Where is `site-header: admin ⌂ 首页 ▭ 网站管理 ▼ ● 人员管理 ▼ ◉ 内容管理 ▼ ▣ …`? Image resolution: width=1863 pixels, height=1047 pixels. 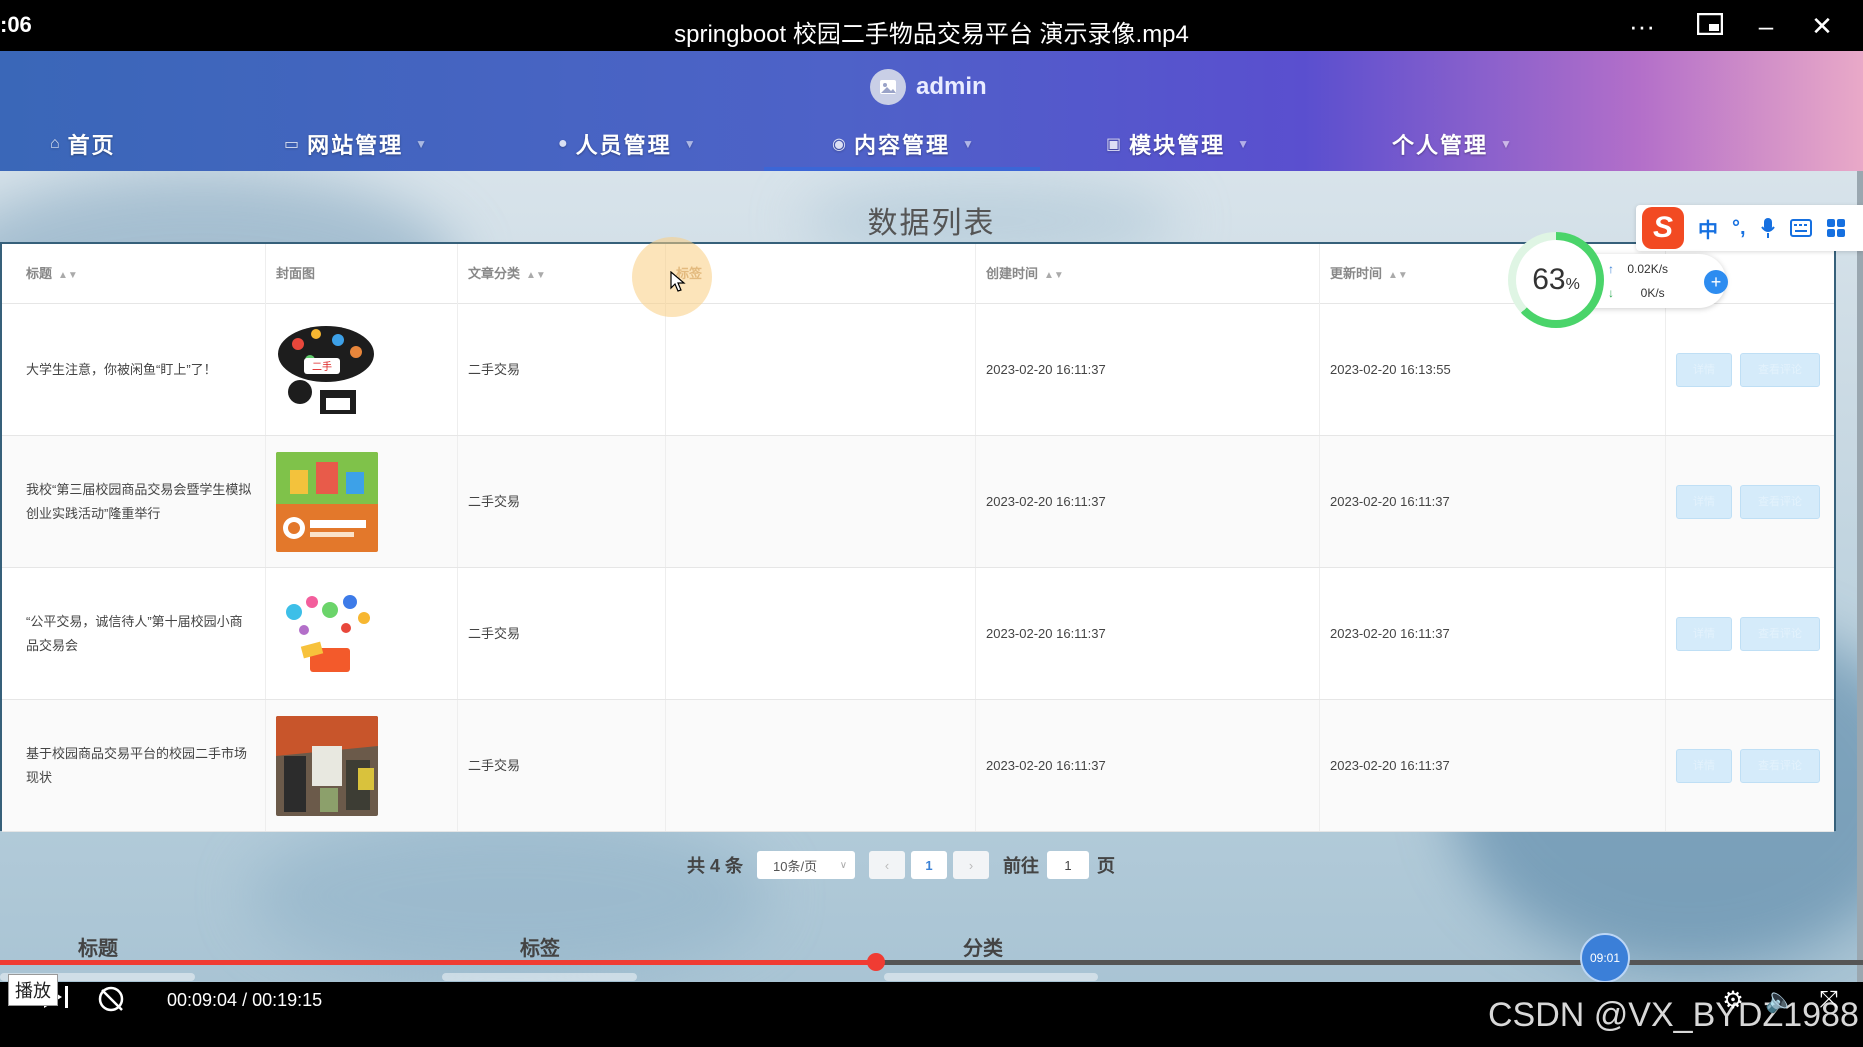 site-header: admin ⌂ 首页 ▭ 网站管理 ▼ ● 人员管理 ▼ ◉ 内容管理 ▼ ▣ … is located at coordinates (931, 111).